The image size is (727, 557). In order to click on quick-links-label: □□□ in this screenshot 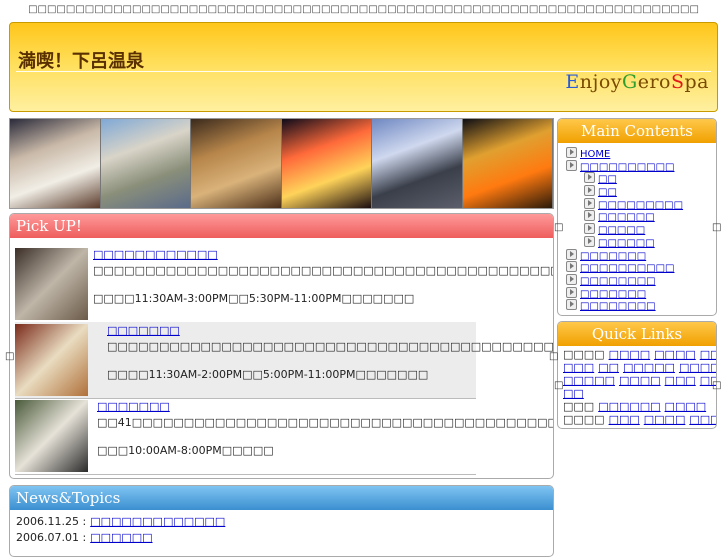, I will do `click(579, 406)`.